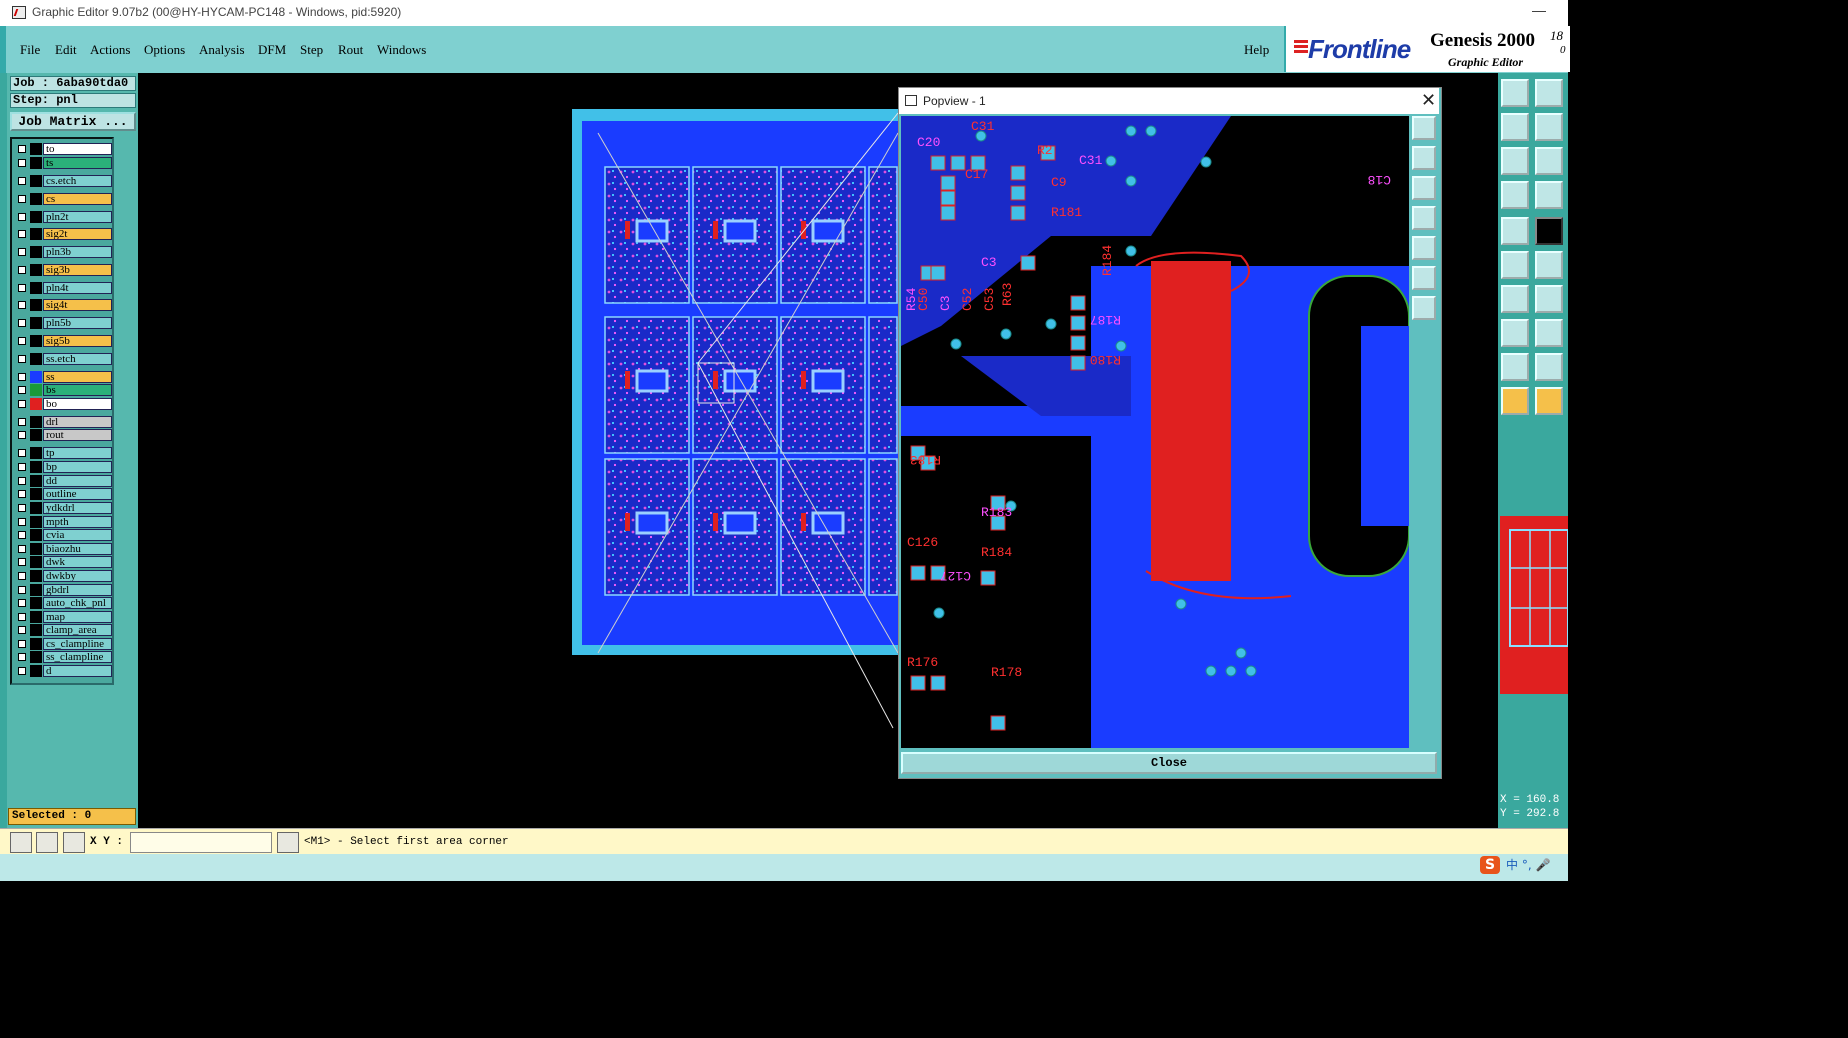  Describe the element at coordinates (1424, 158) in the screenshot. I see `popview-zoom-in-button` at that location.